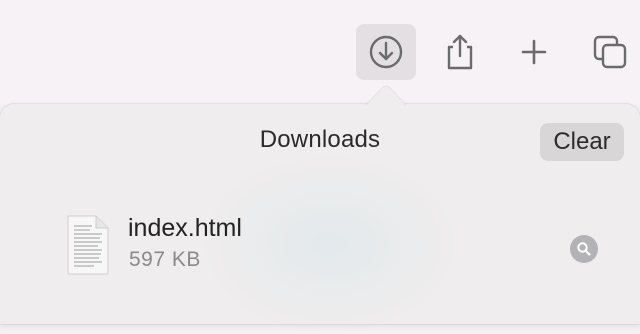 The image size is (640, 334). I want to click on downloads-button, so click(386, 52).